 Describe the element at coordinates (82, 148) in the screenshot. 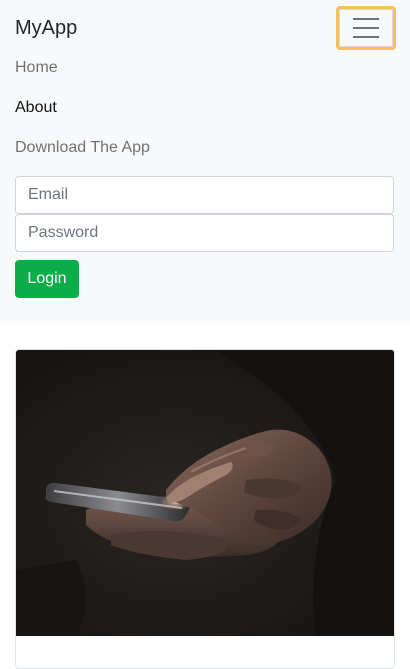

I see `nav-link-download-app: Download The App` at that location.